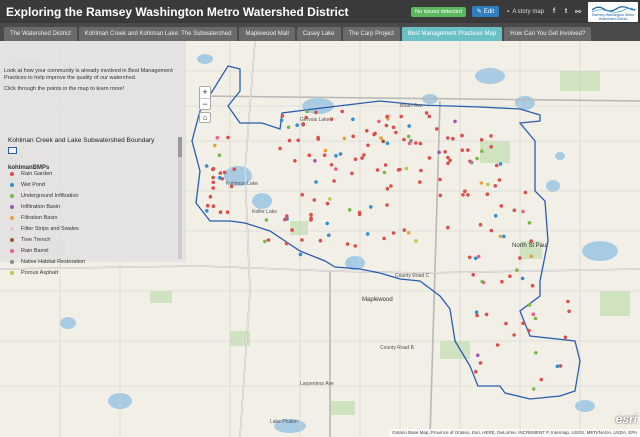 The image size is (640, 437). What do you see at coordinates (578, 12) in the screenshot?
I see `link-icon: ⚯` at bounding box center [578, 12].